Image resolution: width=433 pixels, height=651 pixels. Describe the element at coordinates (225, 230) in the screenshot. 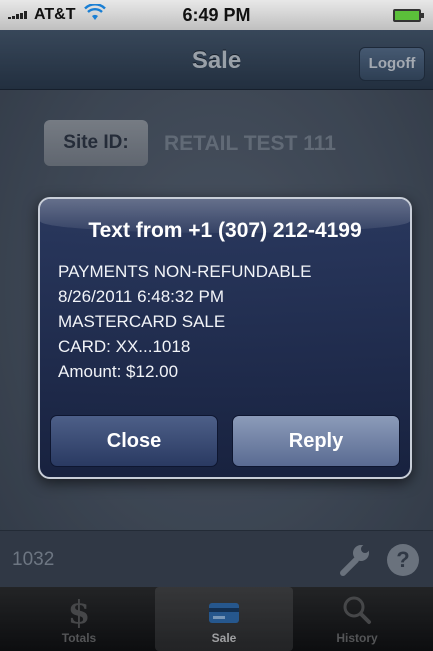

I see `alert-title: Text from +1 (307) 212-4199` at that location.